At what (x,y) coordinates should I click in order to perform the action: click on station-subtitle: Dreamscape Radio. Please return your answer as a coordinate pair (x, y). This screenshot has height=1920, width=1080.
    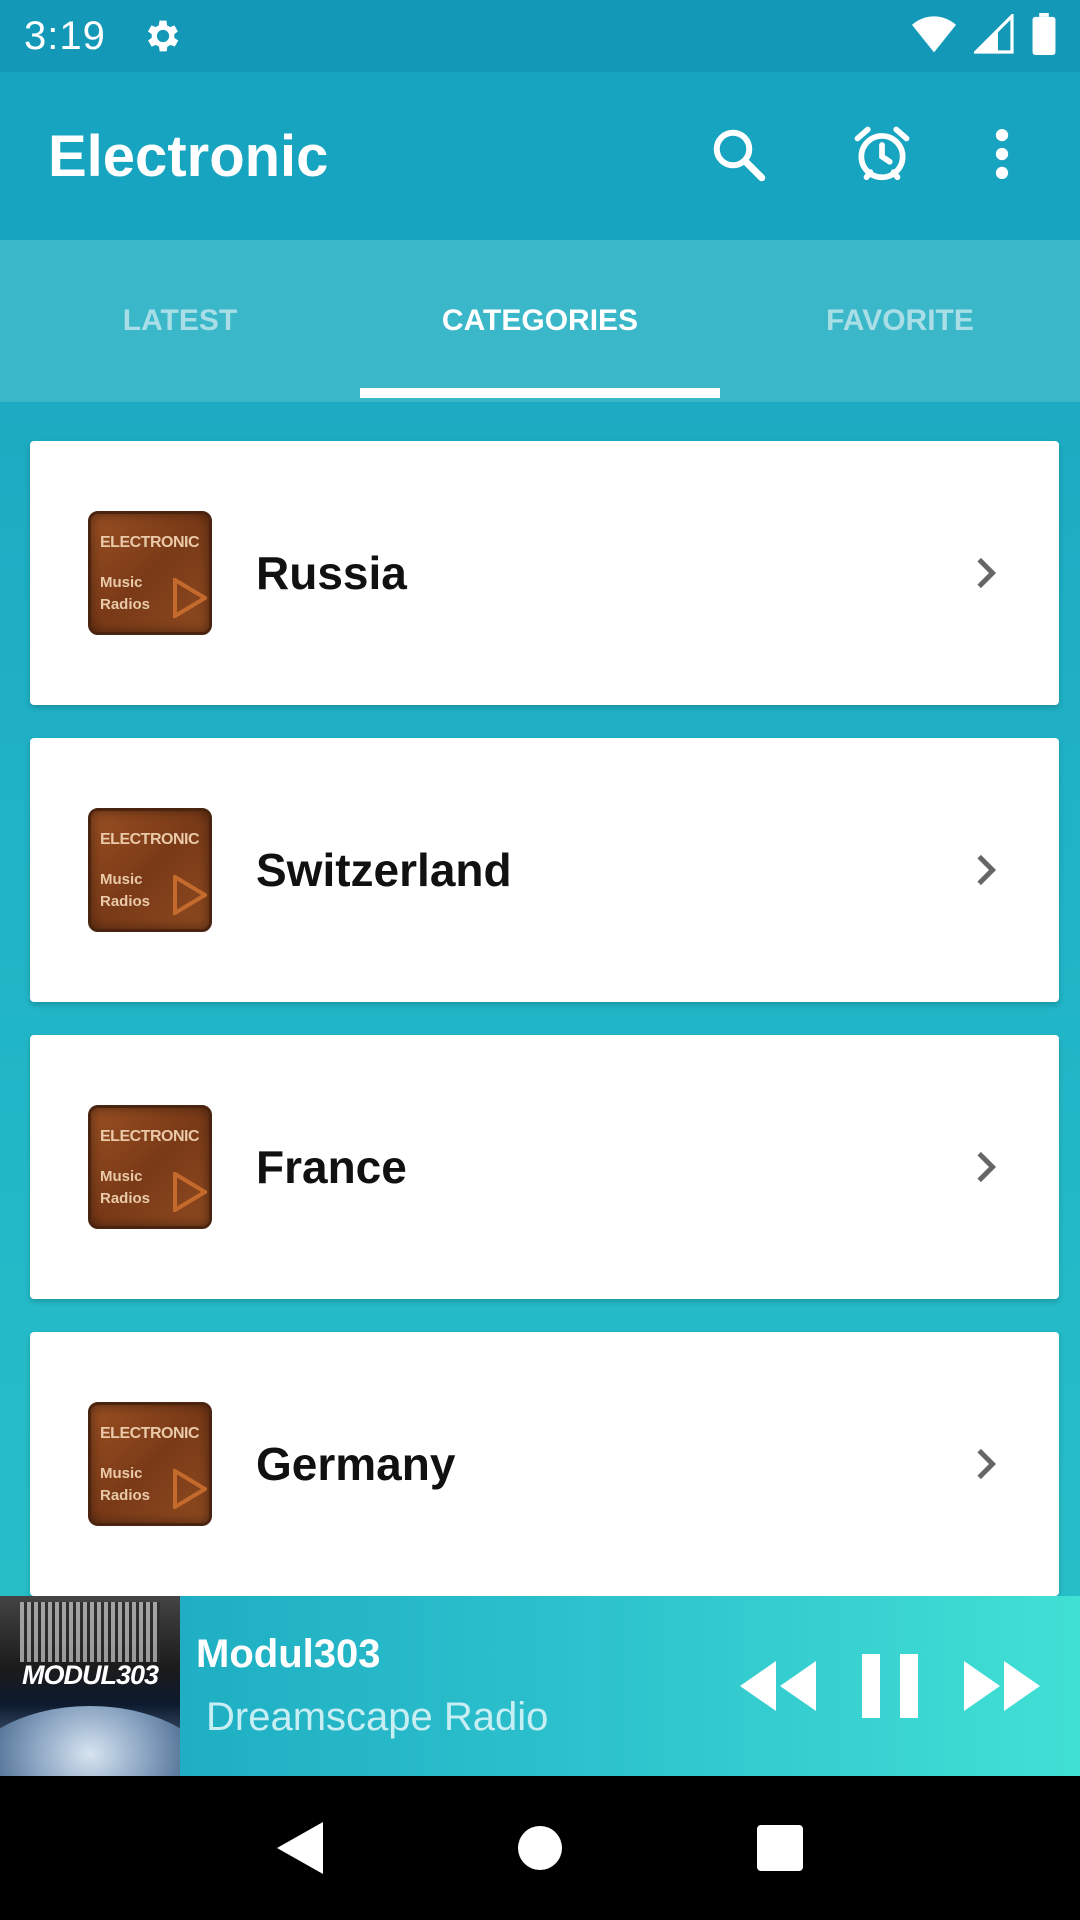
    Looking at the image, I should click on (377, 1717).